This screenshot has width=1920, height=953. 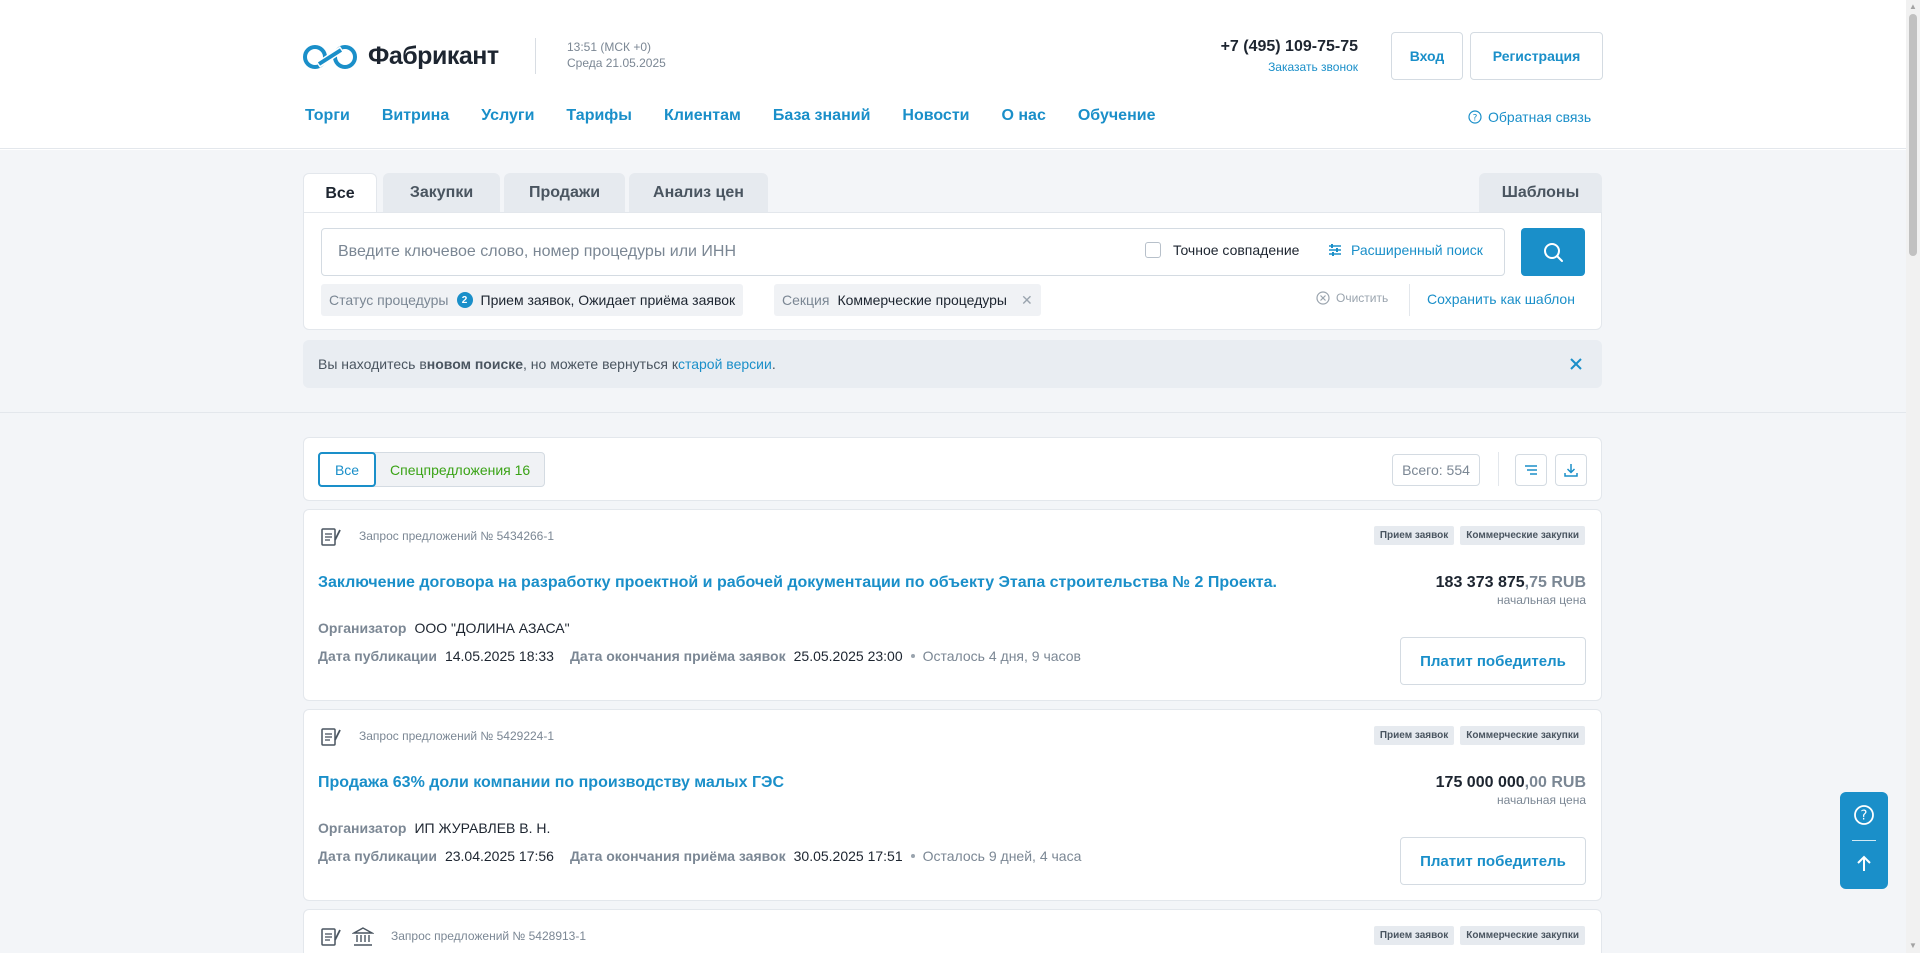 What do you see at coordinates (1864, 864) in the screenshot?
I see `arrow-up-icon` at bounding box center [1864, 864].